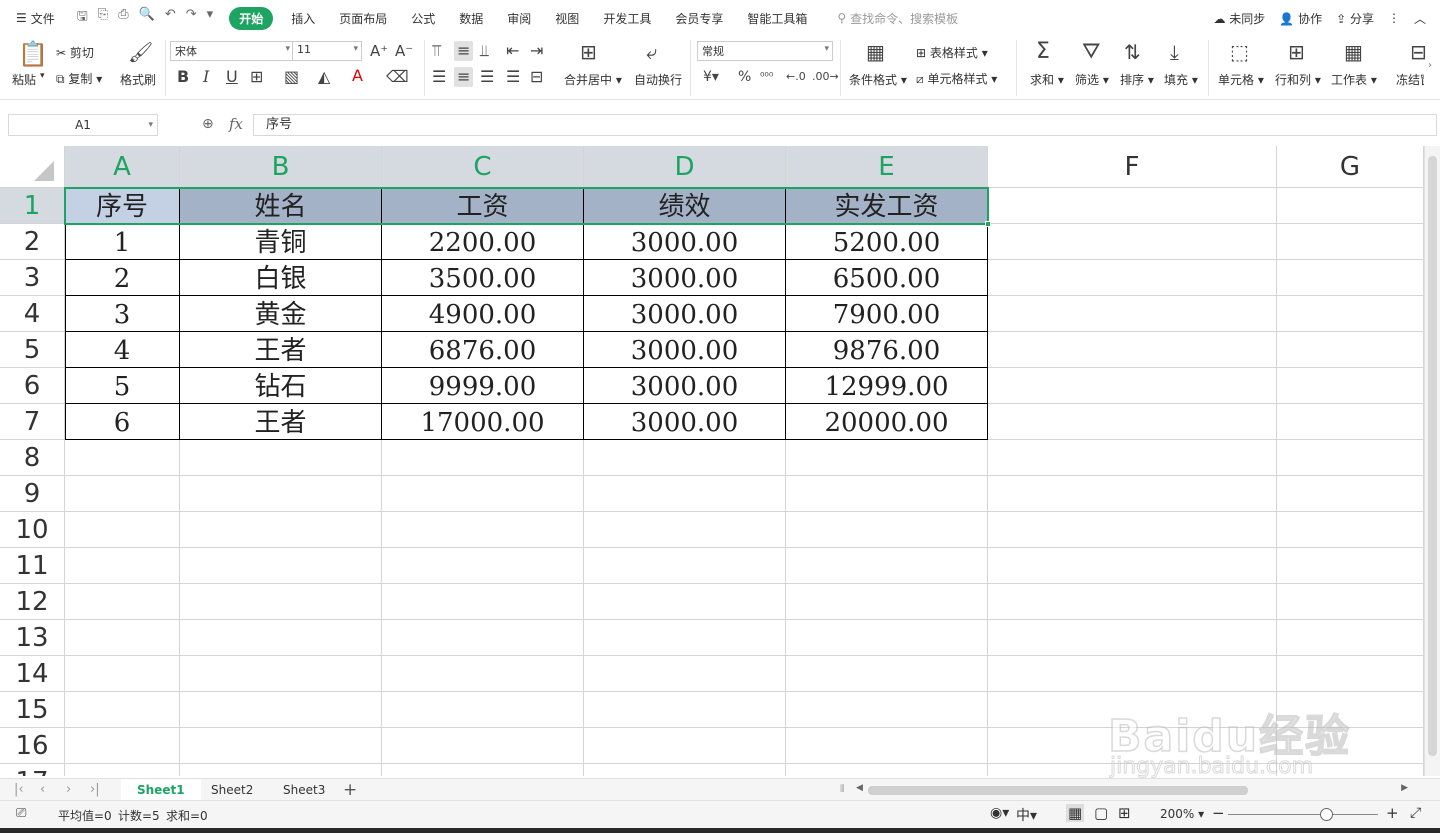  Describe the element at coordinates (281, 206) in the screenshot. I see `table-header-cell: 姓名` at that location.